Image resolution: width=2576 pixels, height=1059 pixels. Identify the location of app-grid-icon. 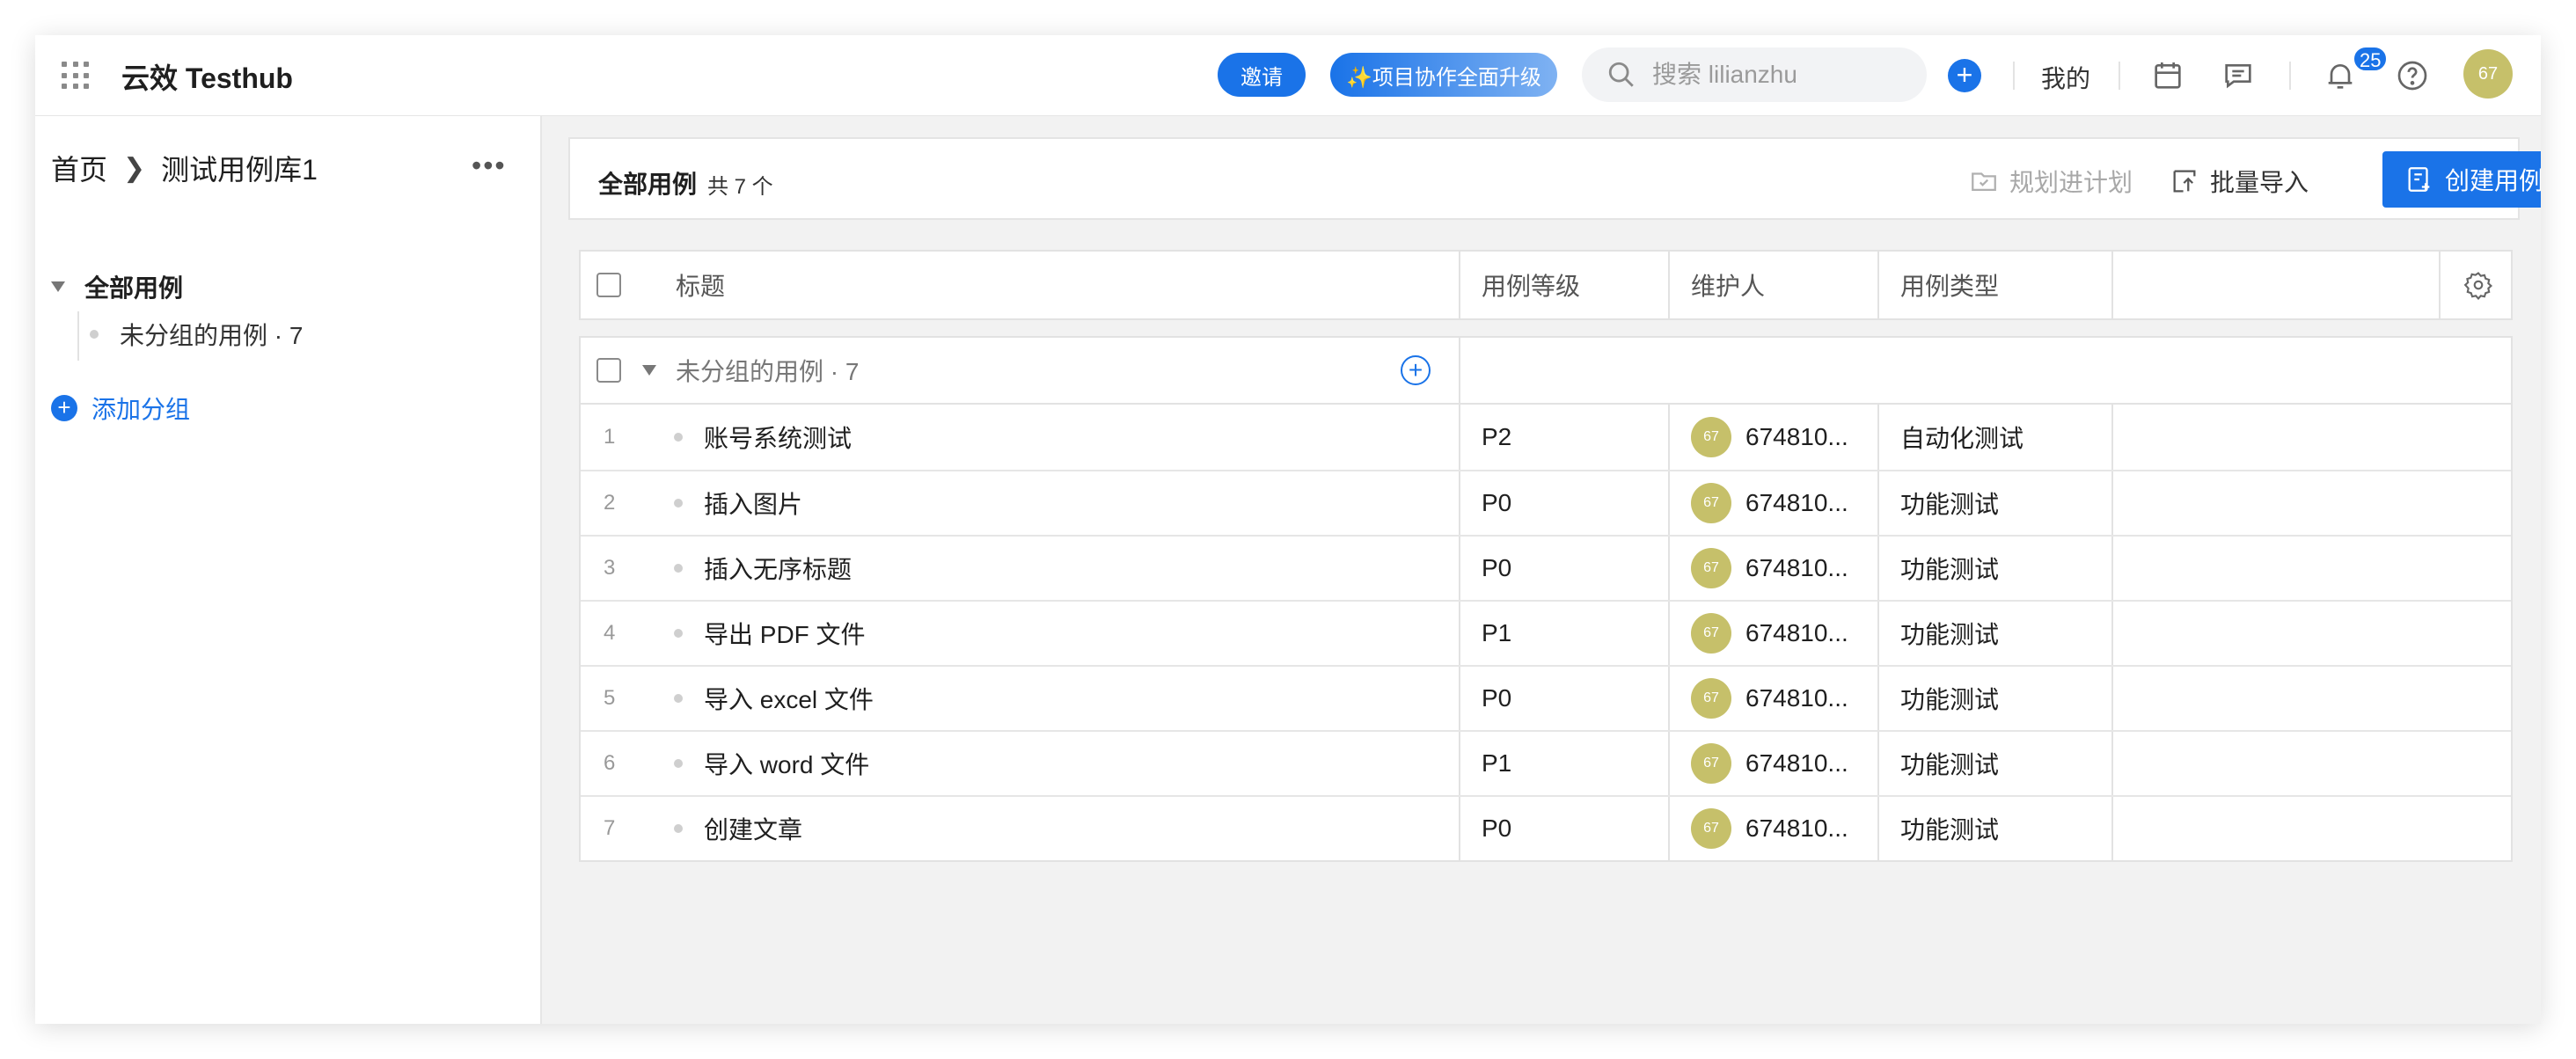
(76, 76).